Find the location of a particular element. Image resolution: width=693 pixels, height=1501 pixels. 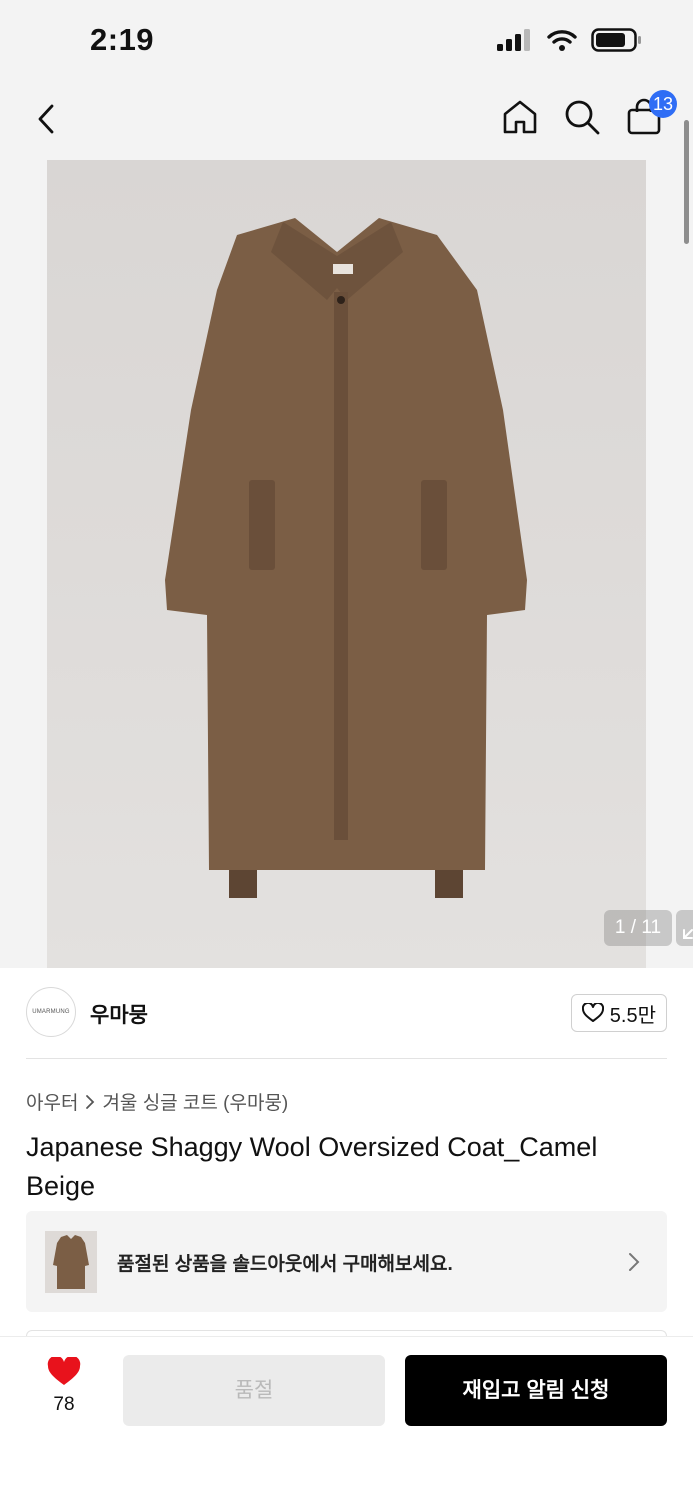

breadcrumb-category: 아우터 is located at coordinates (52, 1101).